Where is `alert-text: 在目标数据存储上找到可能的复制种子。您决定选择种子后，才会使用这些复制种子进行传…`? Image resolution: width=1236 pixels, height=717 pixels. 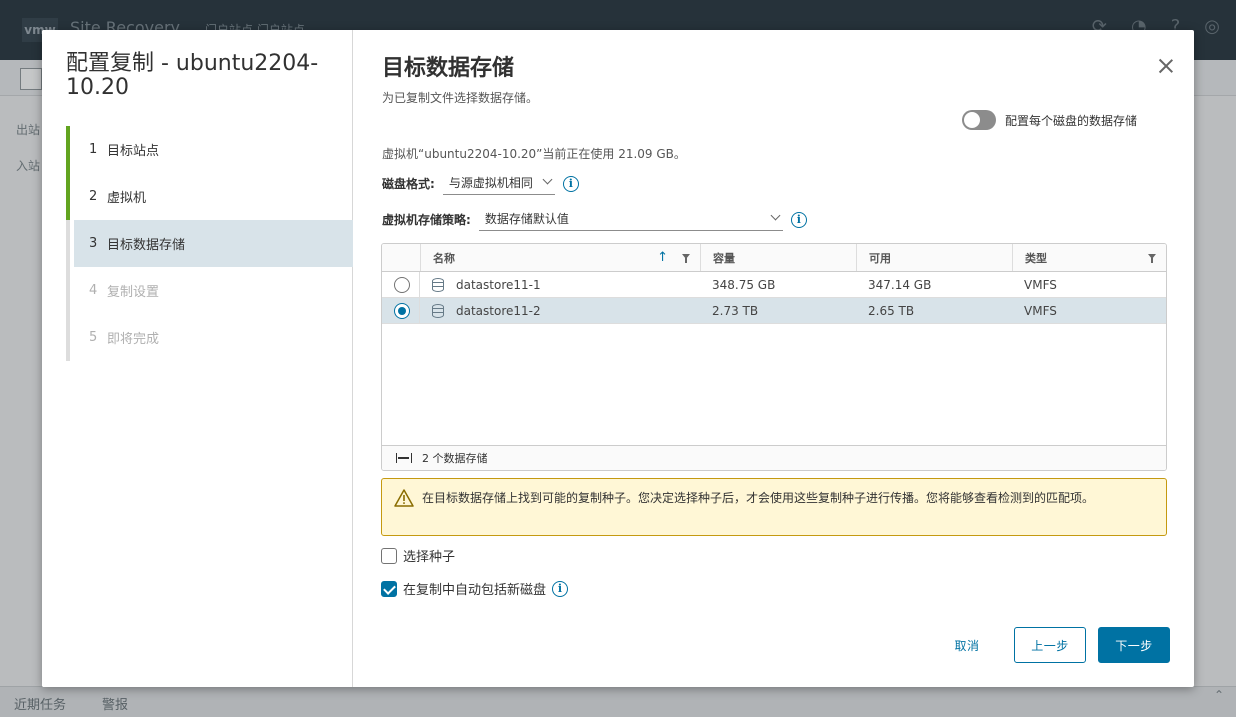 alert-text: 在目标数据存储上找到可能的复制种子。您决定选择种子后，才会使用这些复制种子进行传… is located at coordinates (758, 498).